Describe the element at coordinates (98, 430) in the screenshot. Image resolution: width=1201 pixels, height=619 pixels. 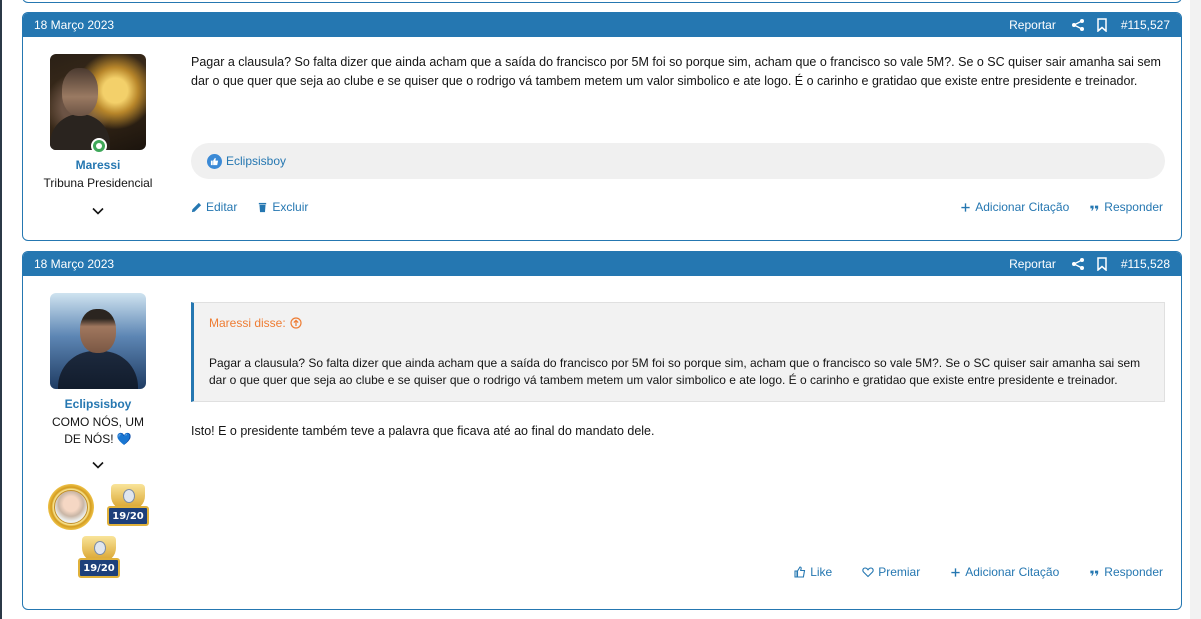
I see `user-title: COMO NÓS, UM DE NÓS! 💙` at that location.